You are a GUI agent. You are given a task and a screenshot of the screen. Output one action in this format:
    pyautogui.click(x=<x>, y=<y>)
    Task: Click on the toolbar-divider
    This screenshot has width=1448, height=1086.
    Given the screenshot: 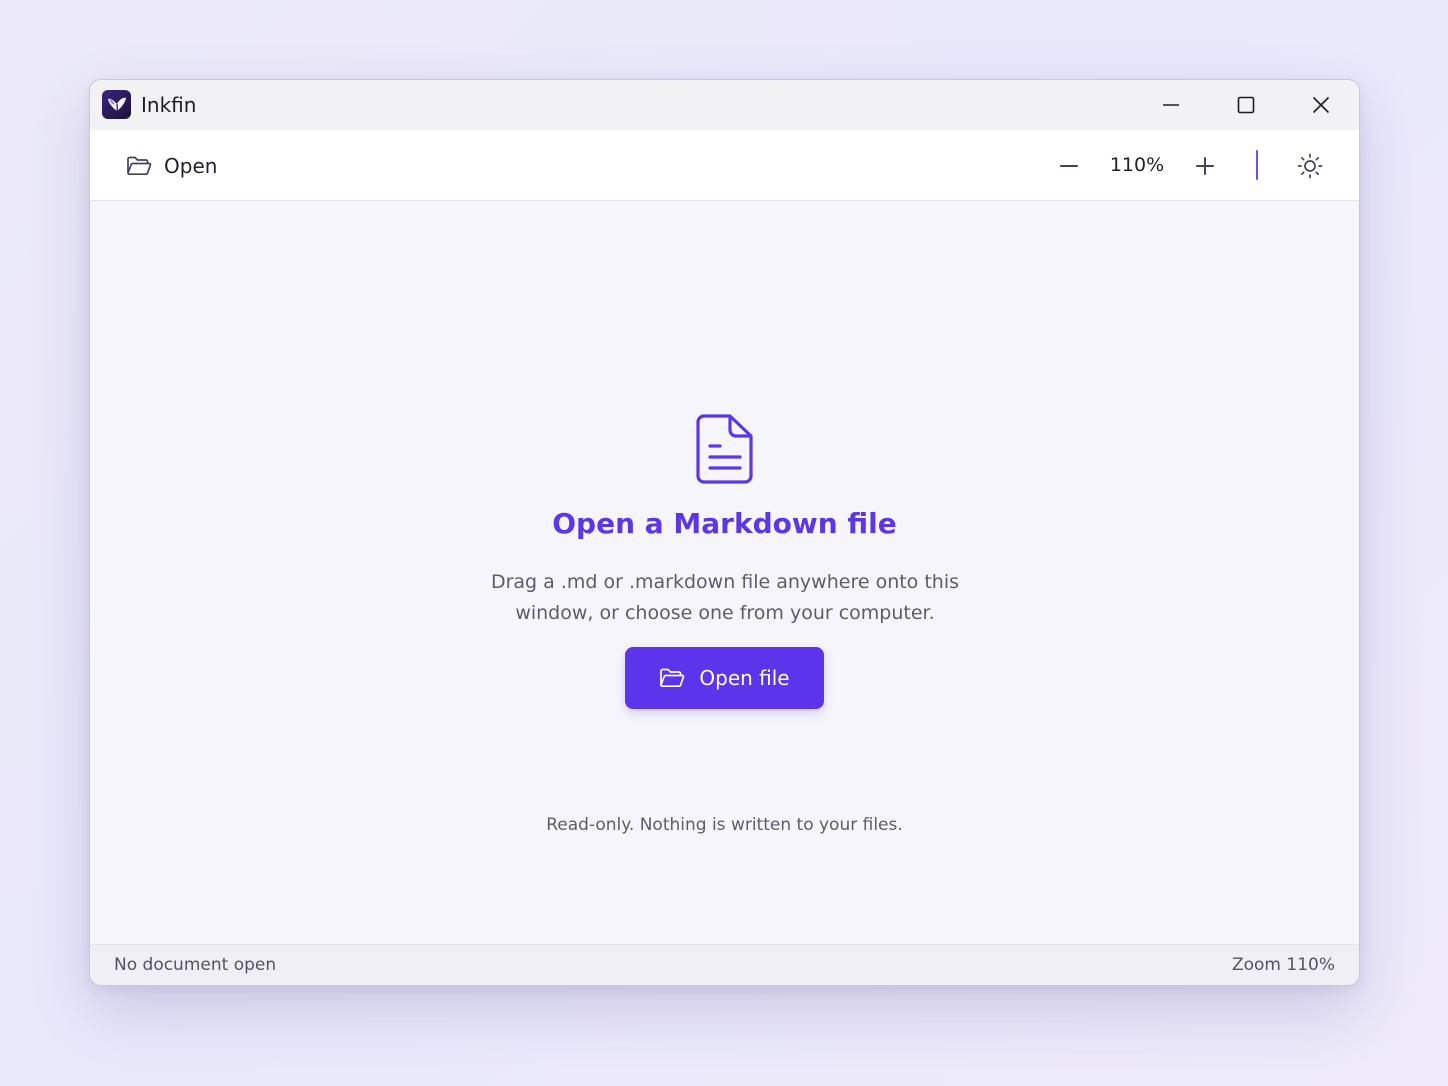 What is the action you would take?
    pyautogui.click(x=1257, y=165)
    